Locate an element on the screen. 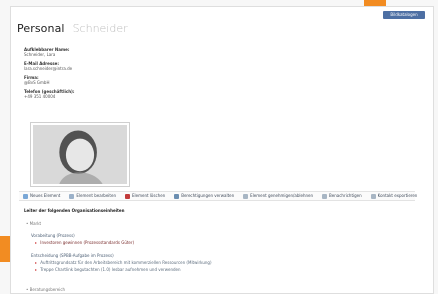  export-contact-label: Kontakt exportieren is located at coordinates (397, 195).